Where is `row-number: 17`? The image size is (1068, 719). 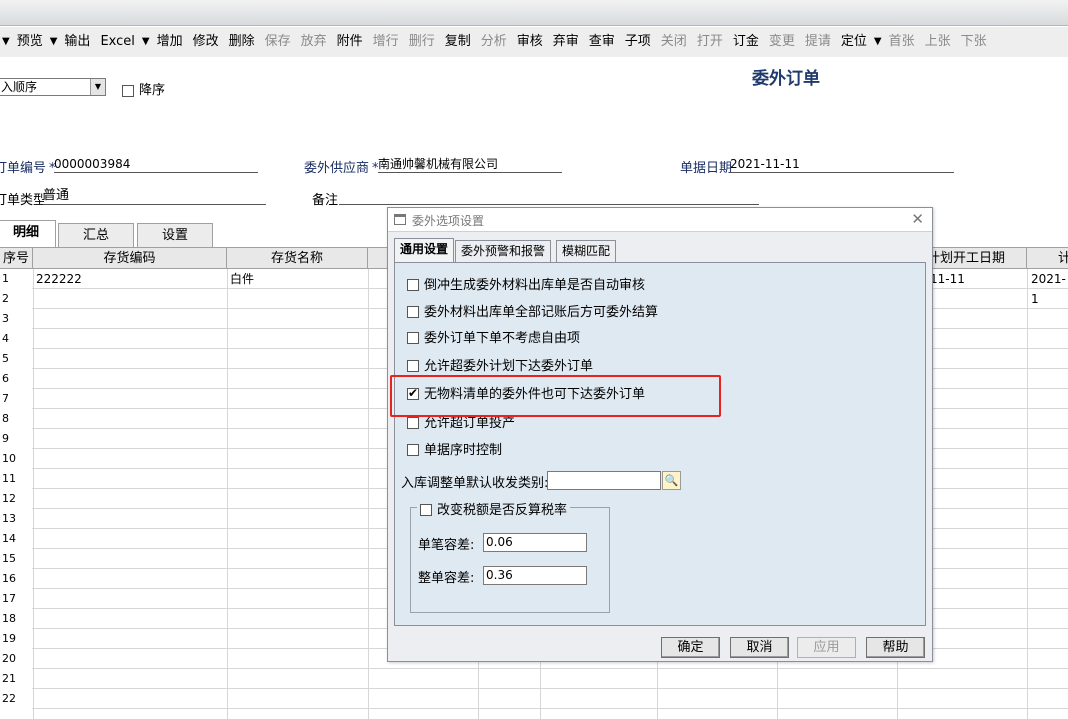
row-number: 17 is located at coordinates (16, 599).